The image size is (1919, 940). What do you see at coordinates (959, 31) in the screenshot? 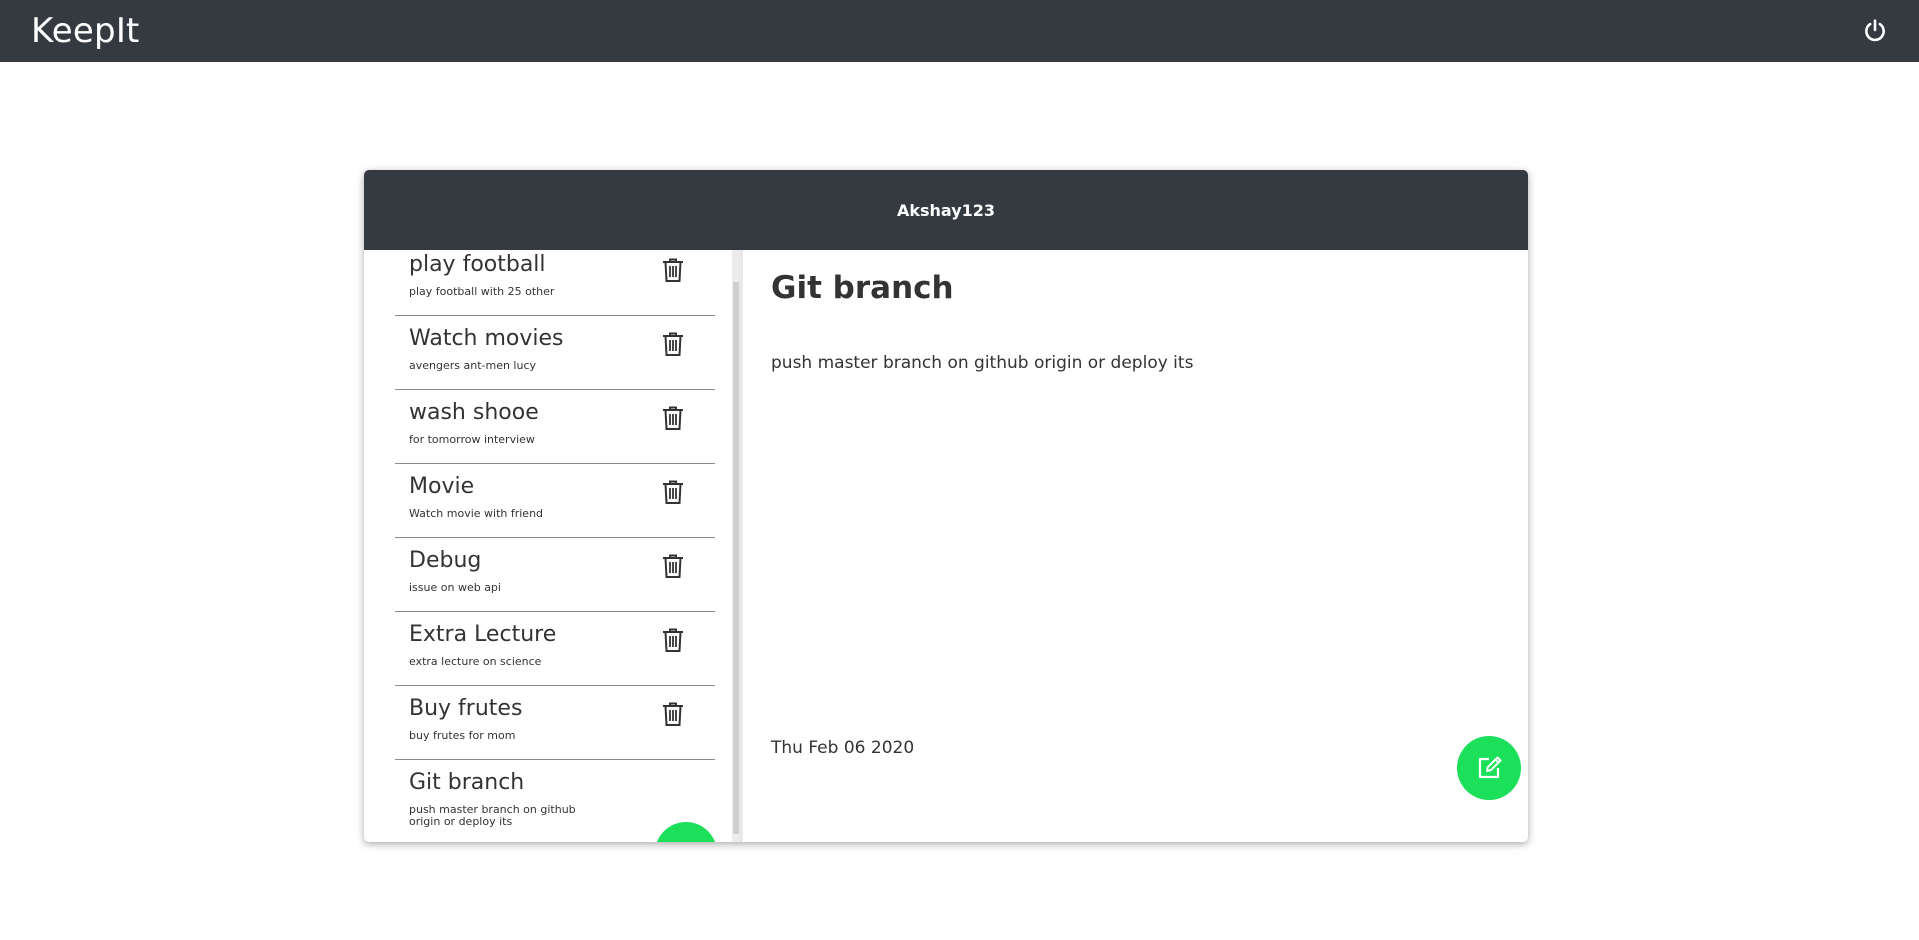
I see `top-navbar: KeepIt` at bounding box center [959, 31].